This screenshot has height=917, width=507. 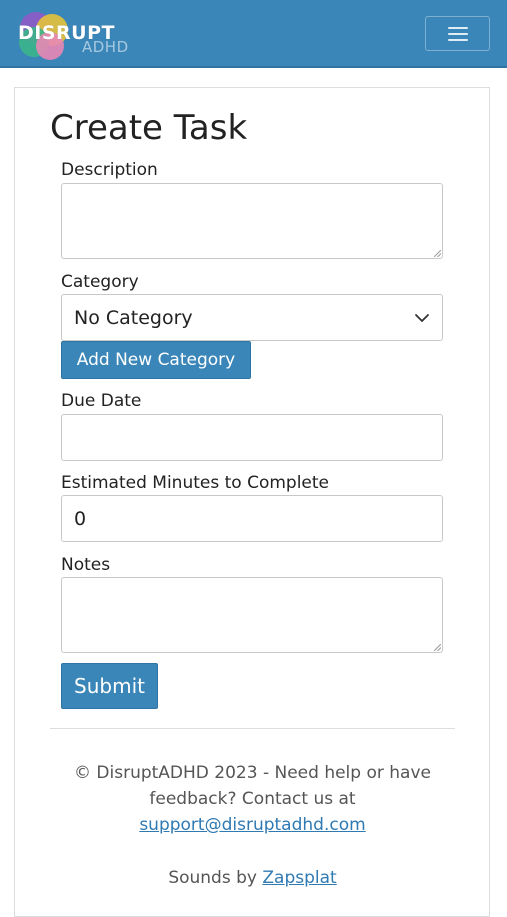 What do you see at coordinates (252, 728) in the screenshot?
I see `footer-divider` at bounding box center [252, 728].